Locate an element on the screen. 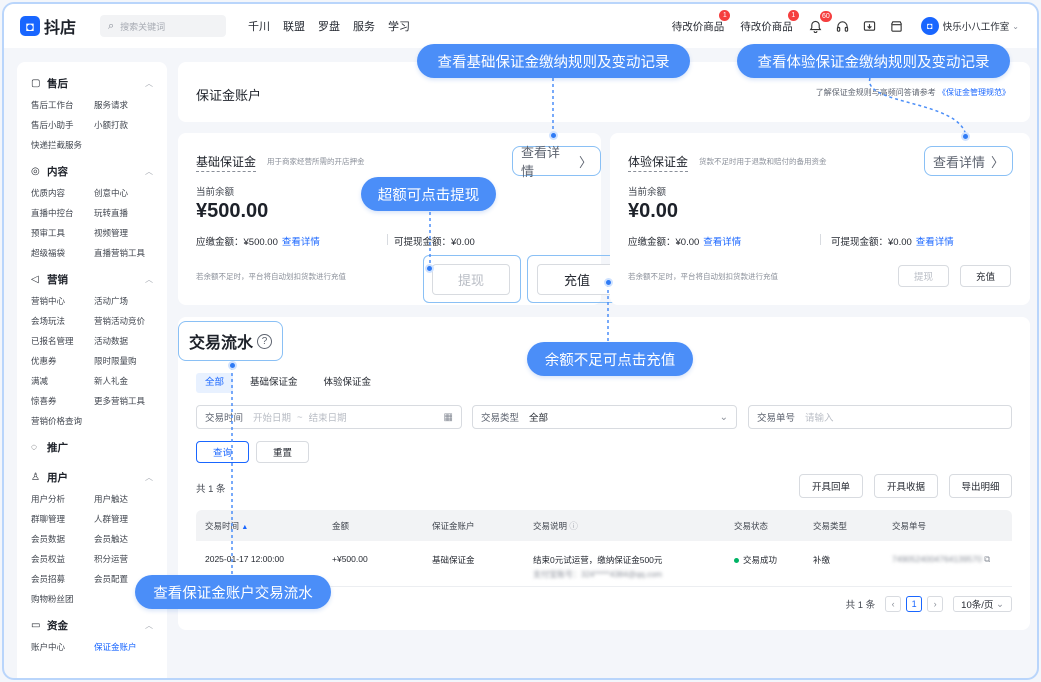 This screenshot has width=1041, height=682. date-range-picker: 交易时间 开始日期 ~ 结束日期 ▦ is located at coordinates (329, 417).